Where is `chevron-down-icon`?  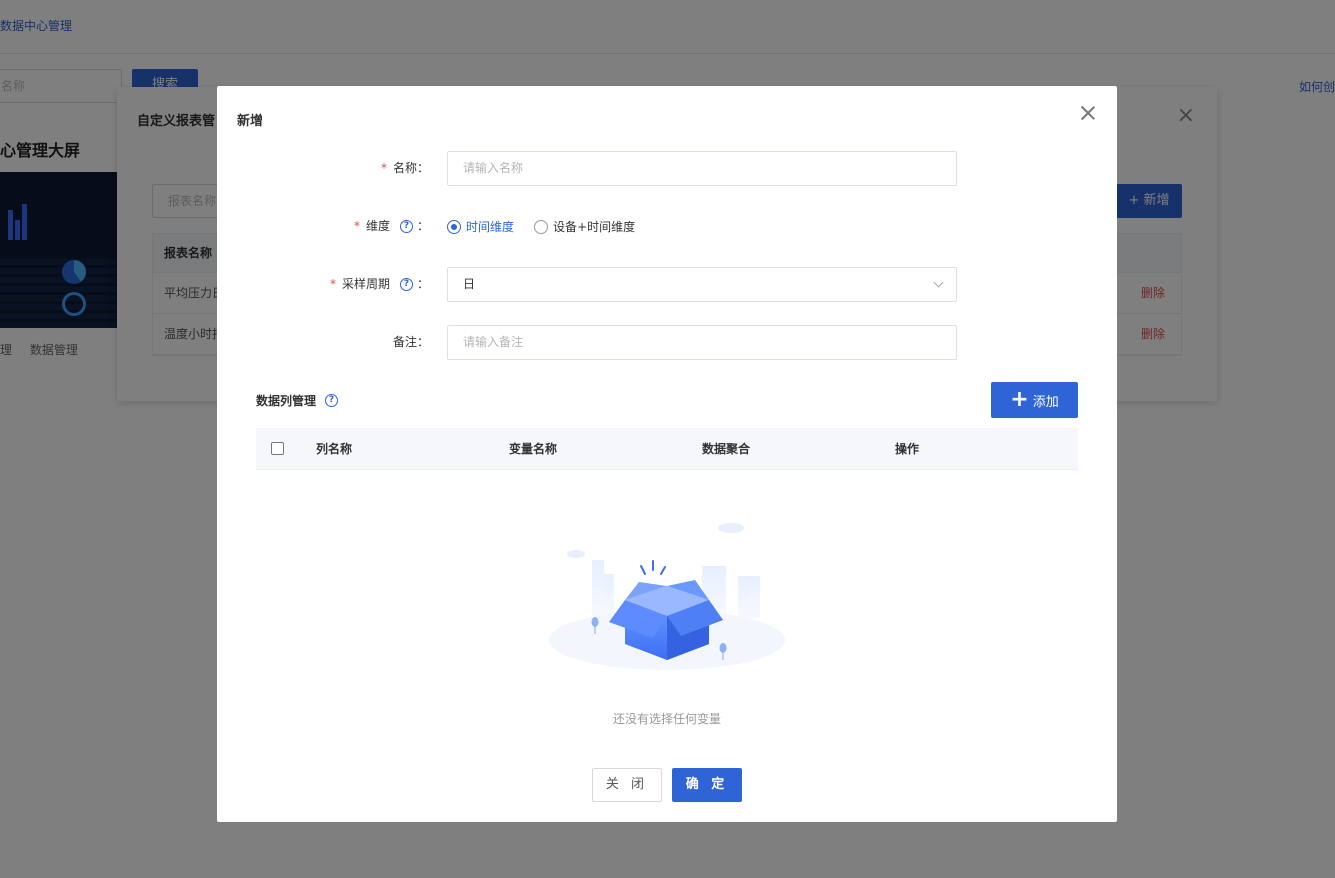
chevron-down-icon is located at coordinates (938, 282).